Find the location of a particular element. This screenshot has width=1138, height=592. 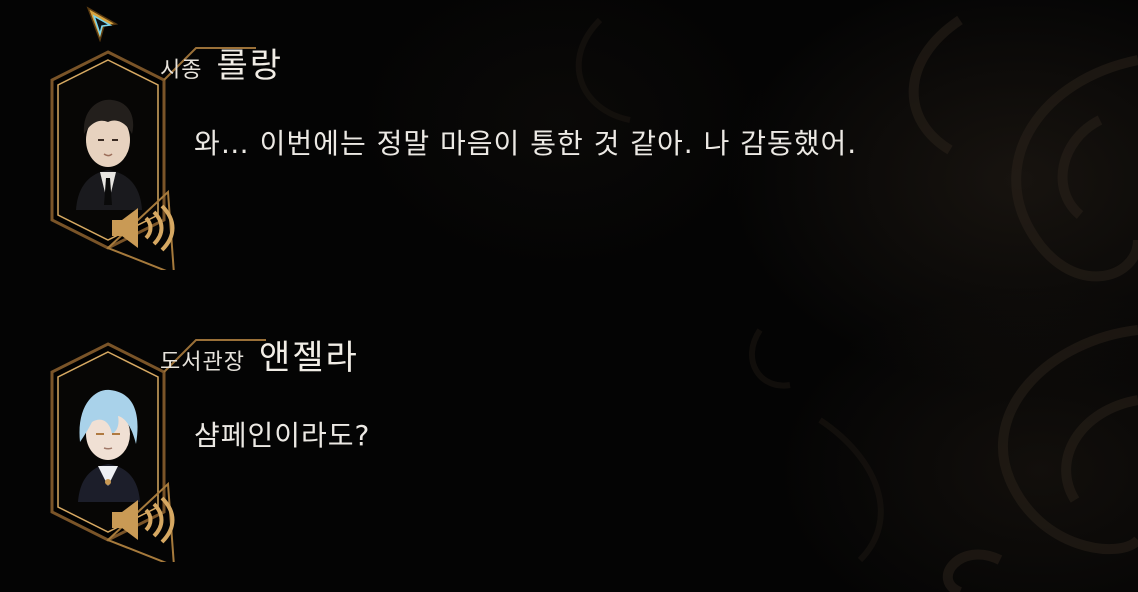

speaker-name-plate: 도서관장 앤젤라 is located at coordinates (259, 354).